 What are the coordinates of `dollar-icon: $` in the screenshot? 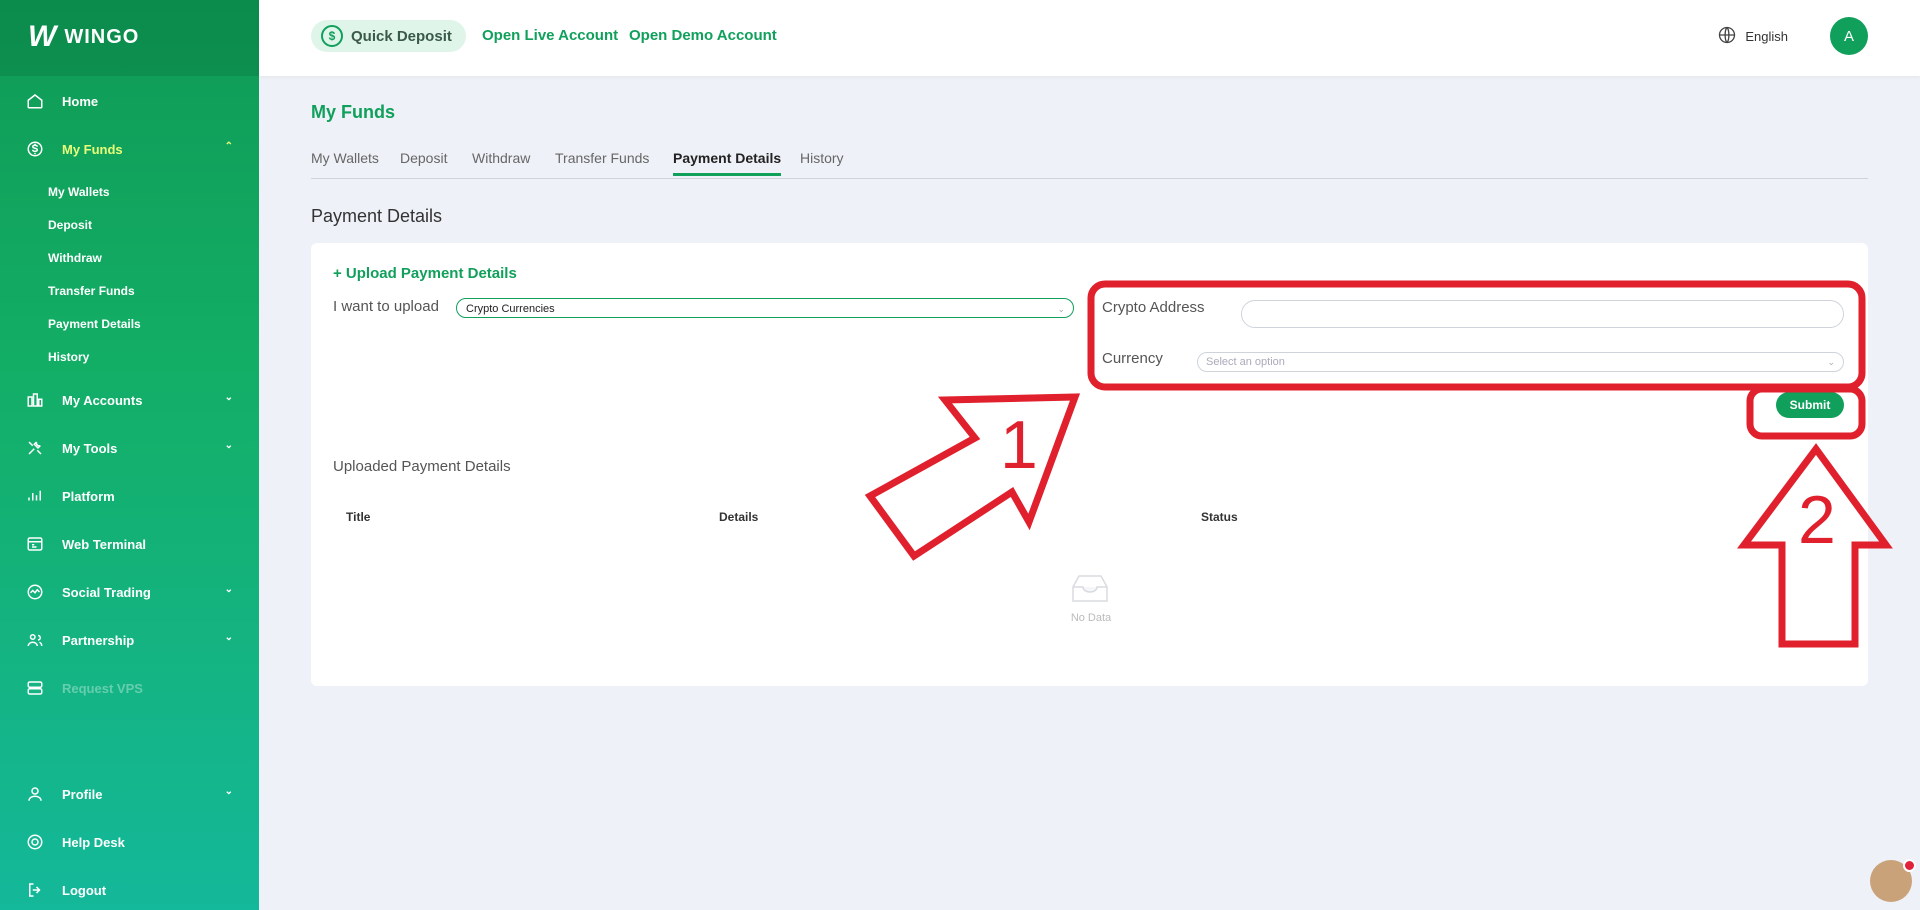 It's located at (332, 36).